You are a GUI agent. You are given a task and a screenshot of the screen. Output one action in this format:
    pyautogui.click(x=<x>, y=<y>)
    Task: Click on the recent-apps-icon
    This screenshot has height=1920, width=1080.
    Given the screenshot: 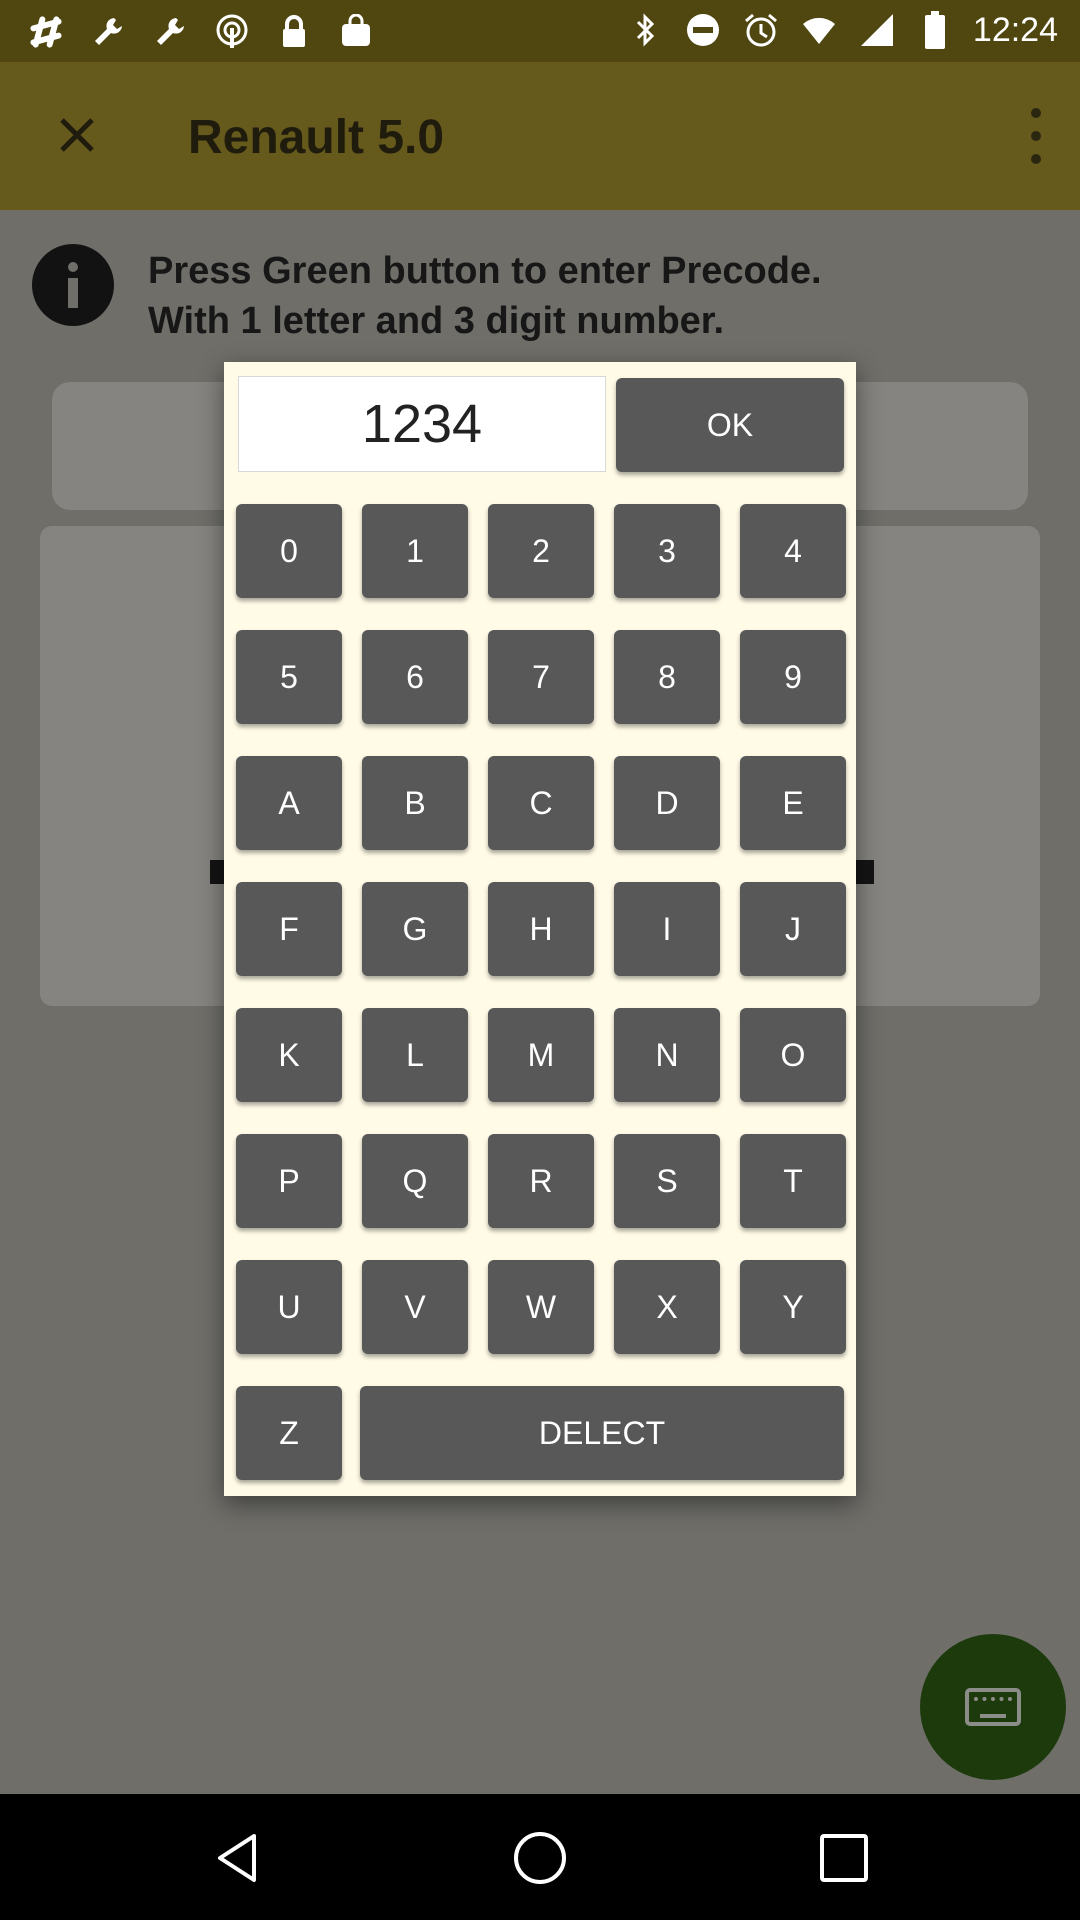 What is the action you would take?
    pyautogui.click(x=844, y=1858)
    